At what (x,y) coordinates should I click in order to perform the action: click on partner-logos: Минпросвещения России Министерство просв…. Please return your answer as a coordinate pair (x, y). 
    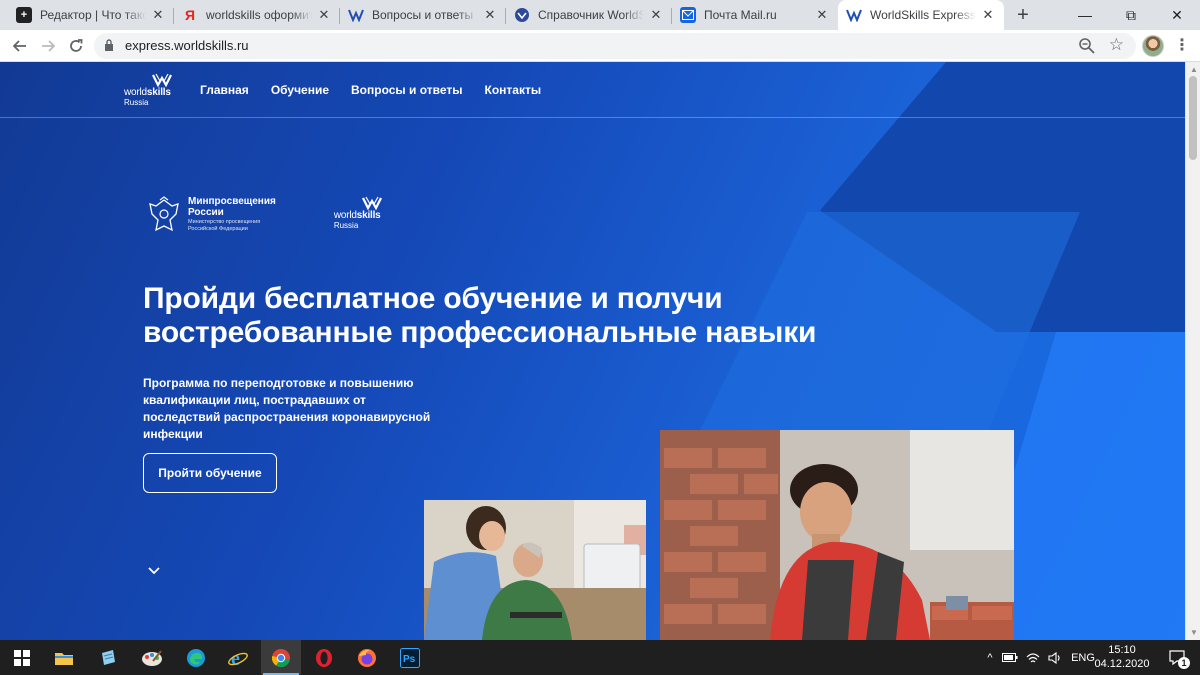
    Looking at the image, I should click on (264, 216).